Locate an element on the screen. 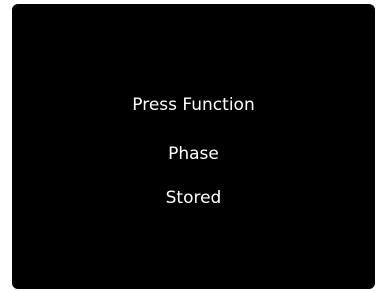  message-line-2: Phase is located at coordinates (193, 154).